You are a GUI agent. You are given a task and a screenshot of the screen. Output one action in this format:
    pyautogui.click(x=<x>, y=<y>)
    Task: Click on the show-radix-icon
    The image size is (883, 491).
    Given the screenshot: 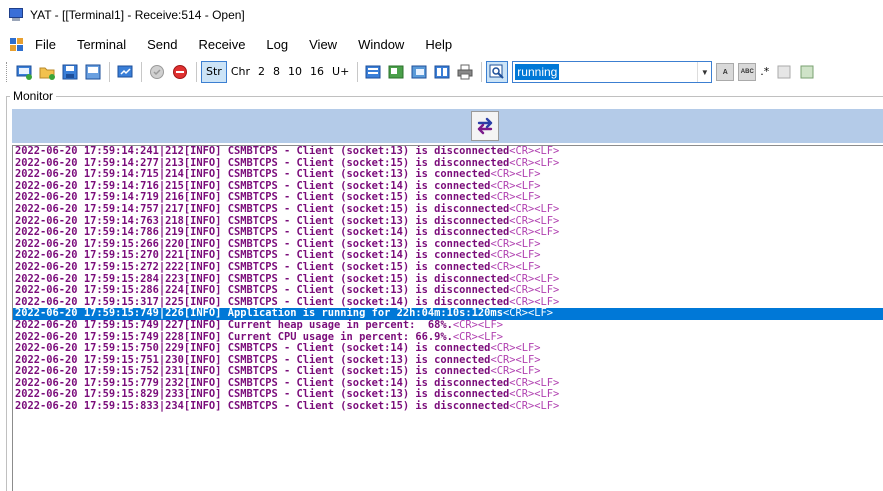 What is the action you would take?
    pyautogui.click(x=373, y=72)
    